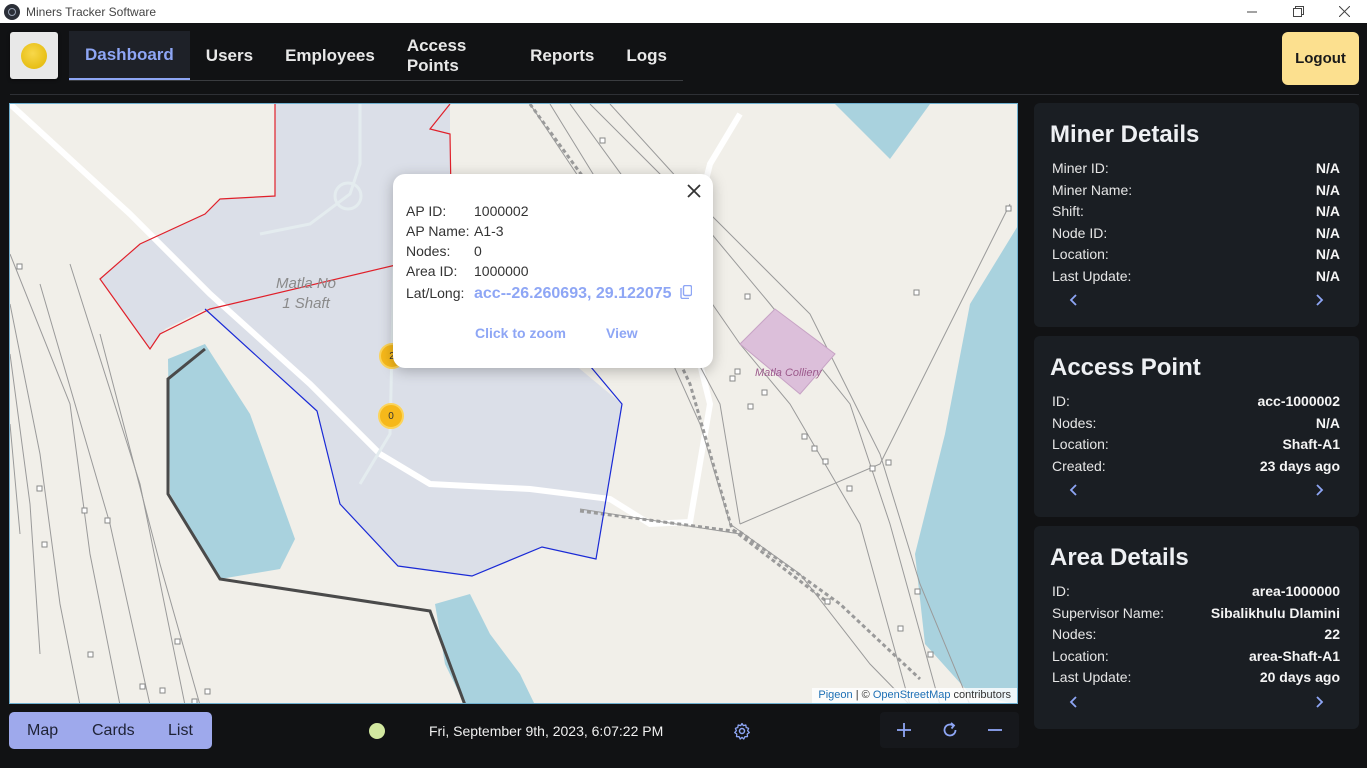  I want to click on detail-row: Last Update: N/A, so click(1196, 276).